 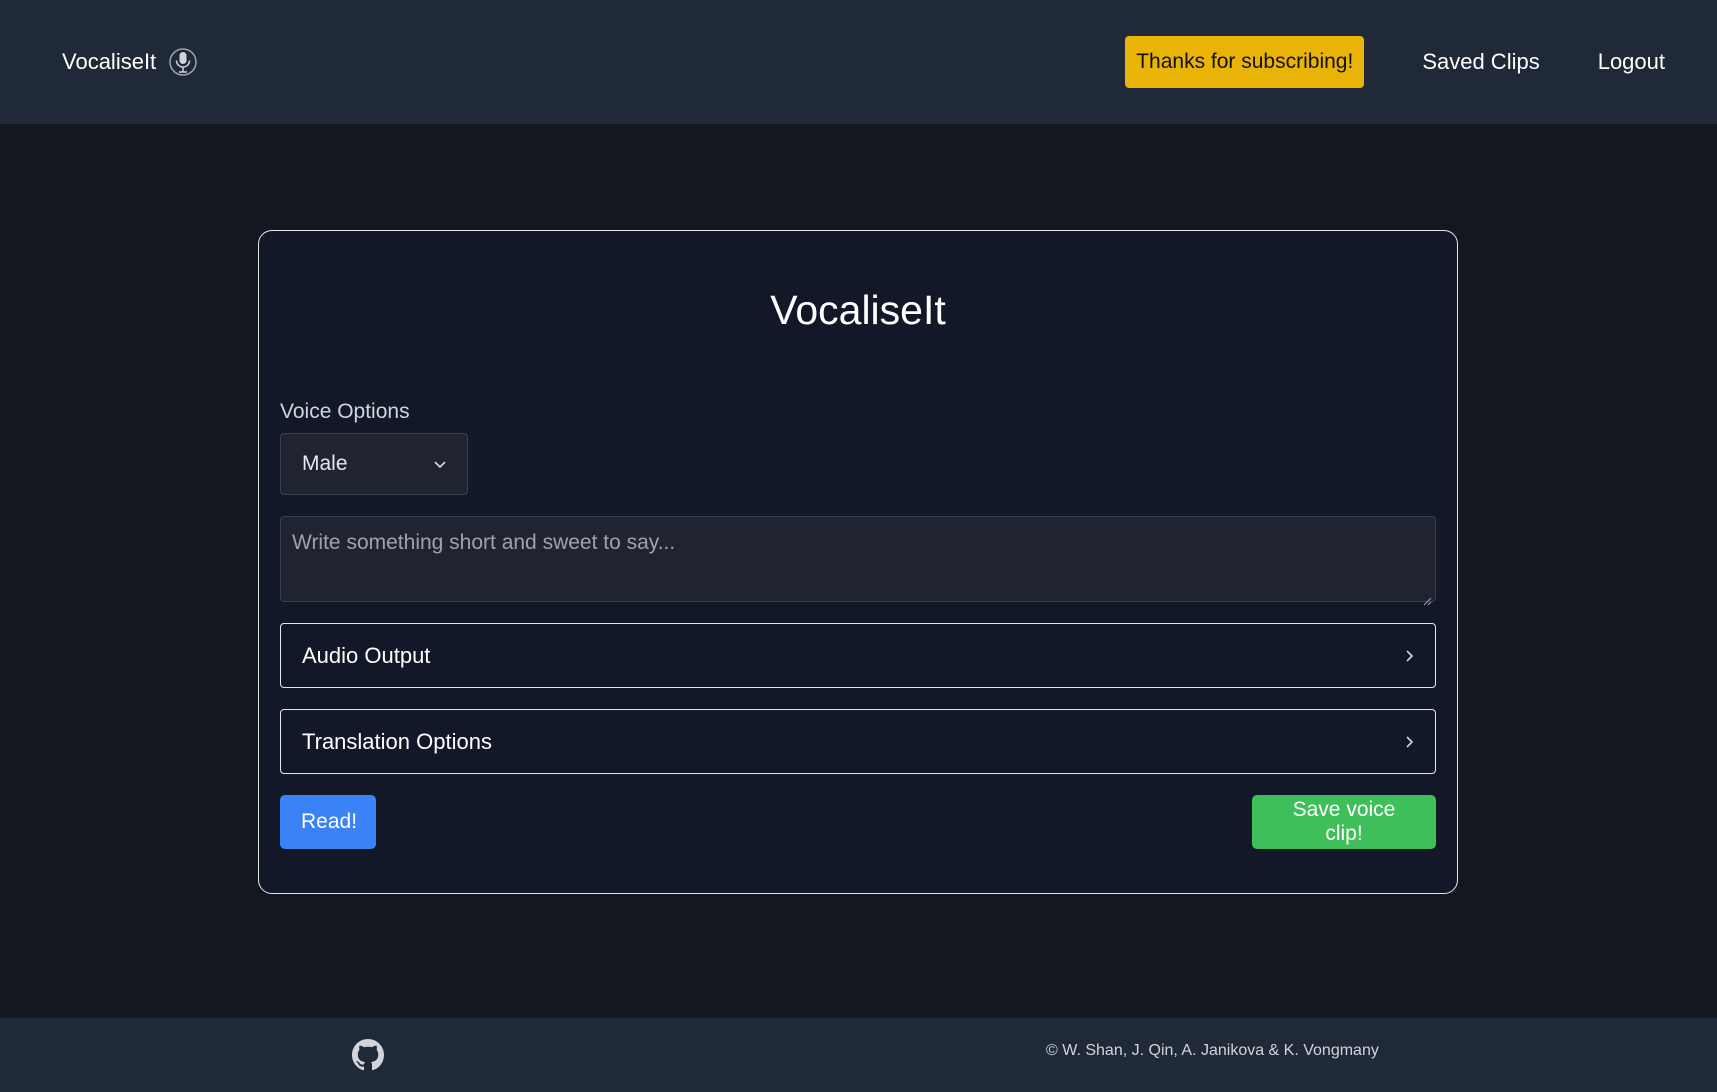 What do you see at coordinates (368, 1055) in the screenshot?
I see `github-icon` at bounding box center [368, 1055].